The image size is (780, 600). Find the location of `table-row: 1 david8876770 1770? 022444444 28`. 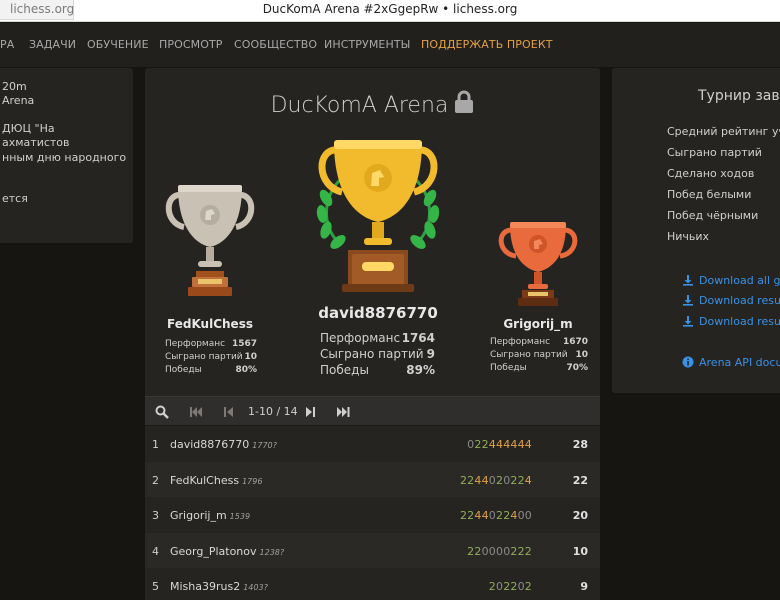

table-row: 1 david8876770 1770? 022444444 28 is located at coordinates (372, 444).